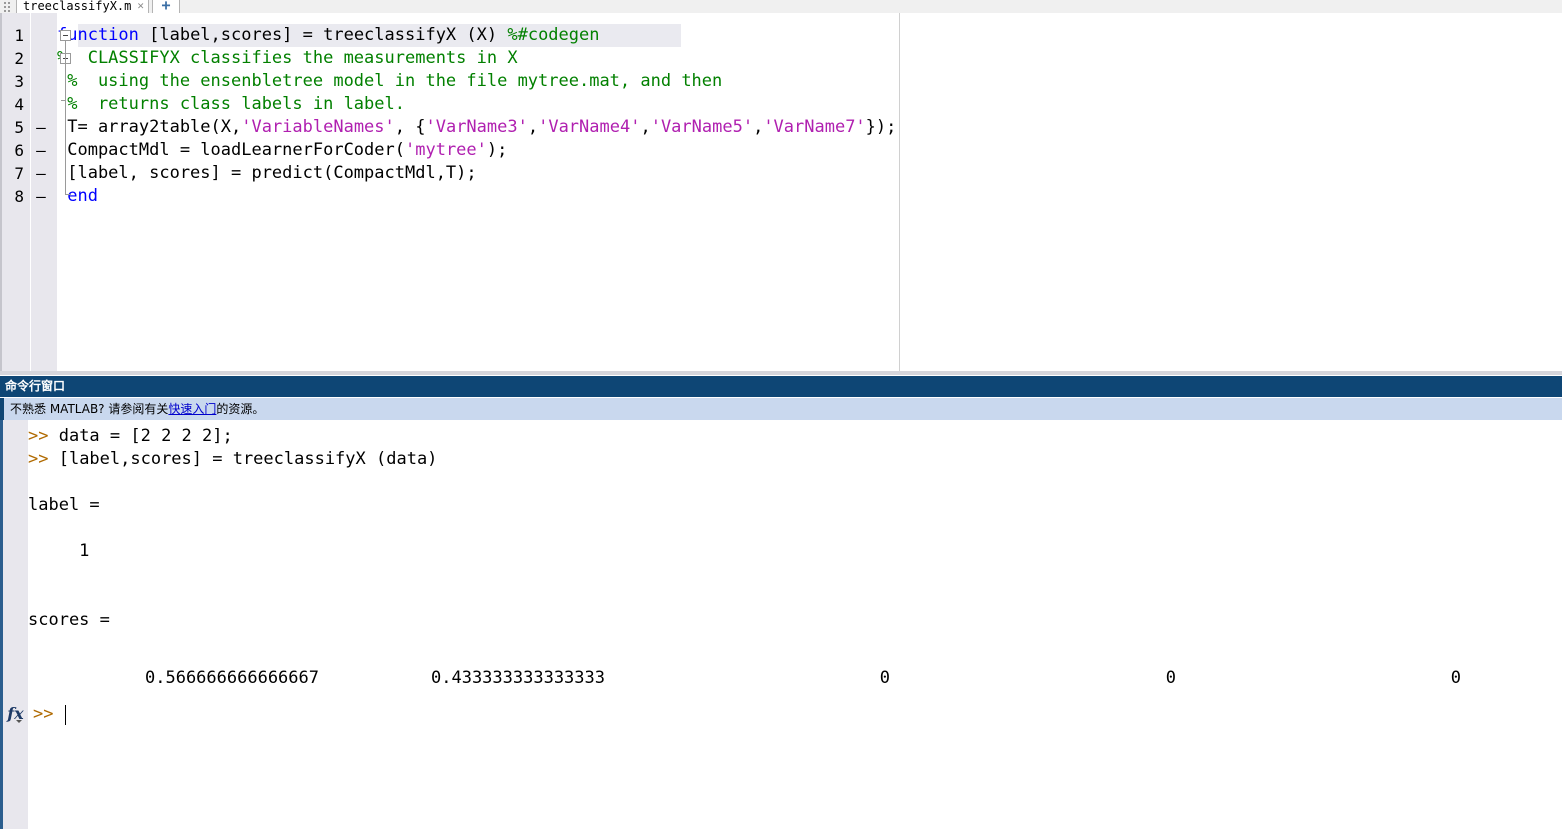  Describe the element at coordinates (328, 35) in the screenshot. I see `code-token-plain: [label,scores] = treeclassifyX (X)` at that location.